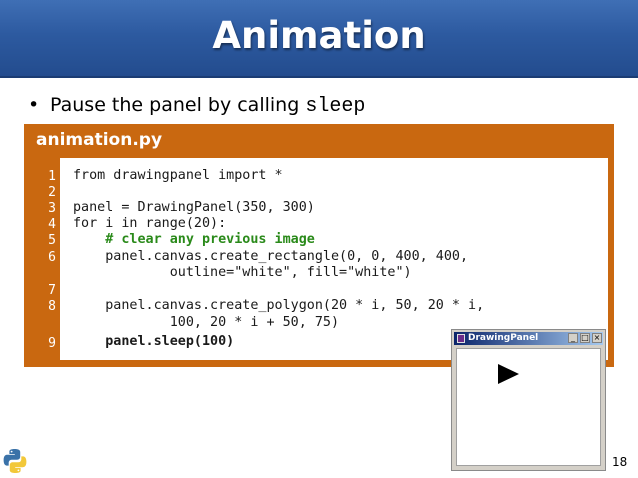 The image size is (638, 478). What do you see at coordinates (52, 208) in the screenshot?
I see `line-number: 3` at bounding box center [52, 208].